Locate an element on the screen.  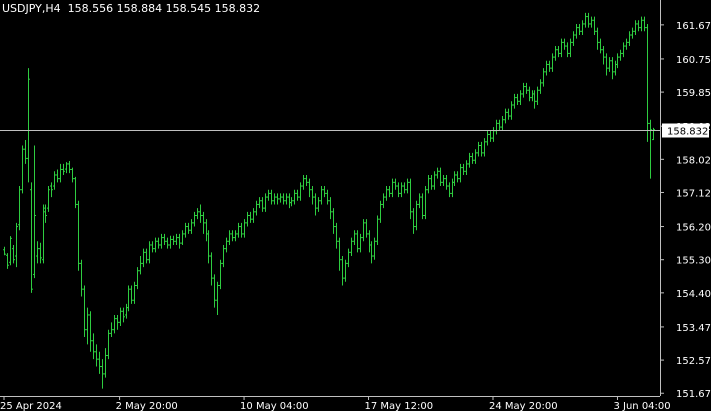
y-tick-label: 160.750 is located at coordinates (693, 60).